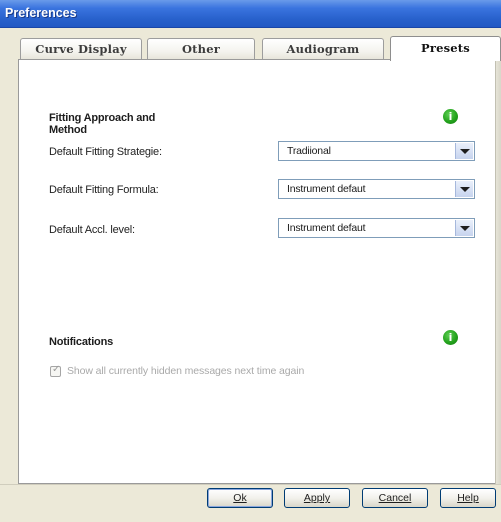 This screenshot has height=522, width=501. Describe the element at coordinates (105, 152) in the screenshot. I see `fitting-strategy-label: Default Fitting Strategie:` at that location.